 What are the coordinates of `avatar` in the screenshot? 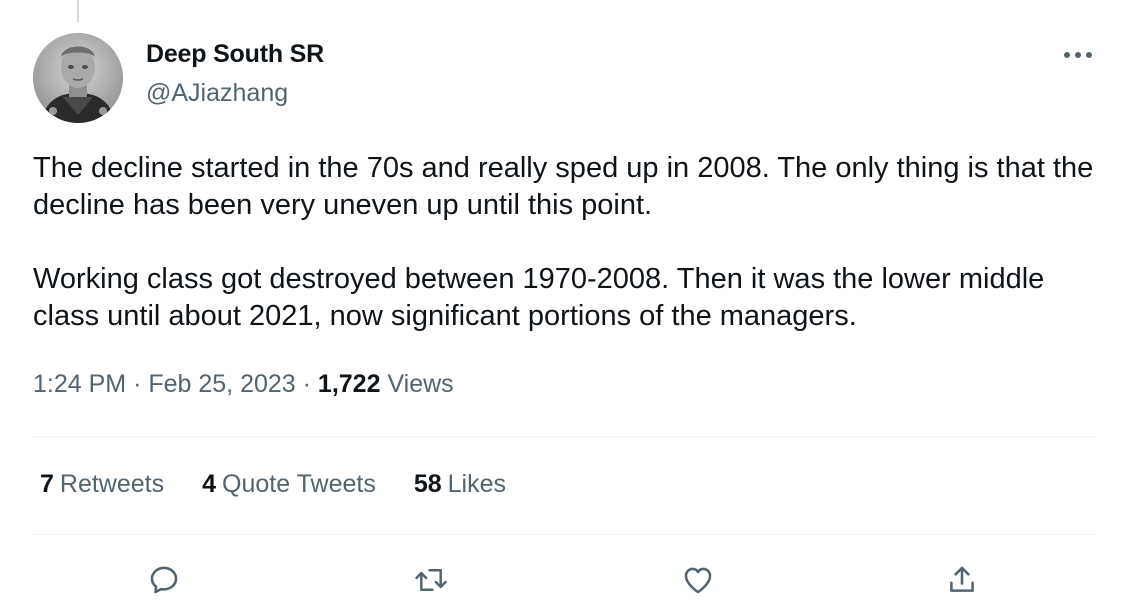 It's located at (78, 78).